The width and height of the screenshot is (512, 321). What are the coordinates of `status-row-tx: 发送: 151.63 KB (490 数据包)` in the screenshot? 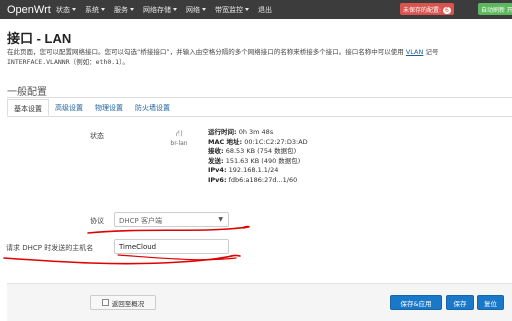 It's located at (258, 162).